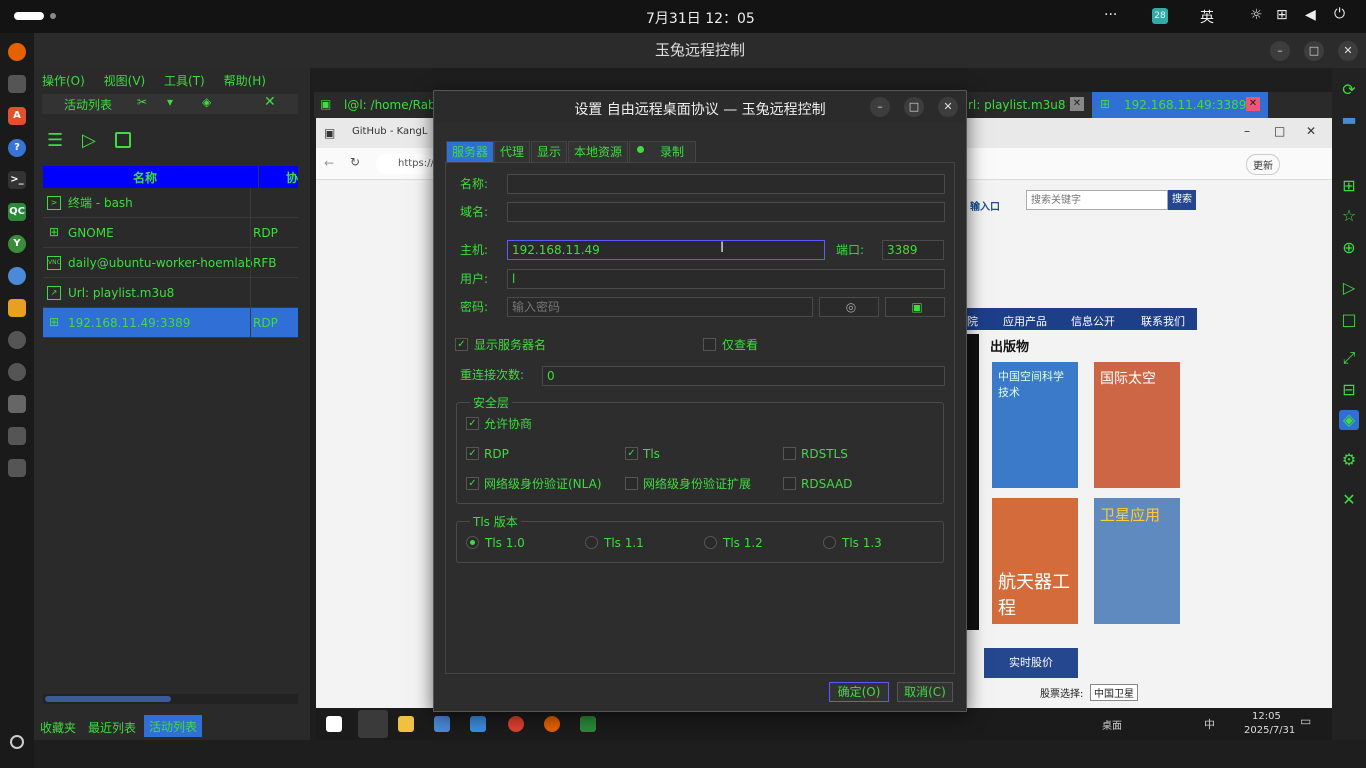 The image size is (1366, 768). Describe the element at coordinates (859, 692) in the screenshot. I see `ok-button: 确定(O)` at that location.